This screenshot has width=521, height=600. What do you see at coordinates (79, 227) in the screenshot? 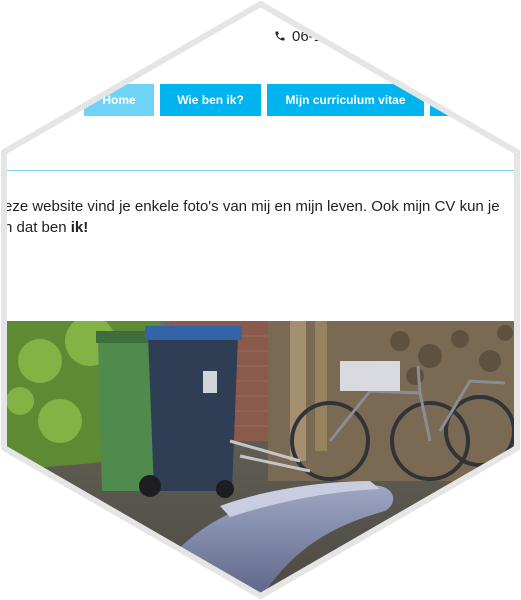
I see `intro-emphasis: ik!` at bounding box center [79, 227].